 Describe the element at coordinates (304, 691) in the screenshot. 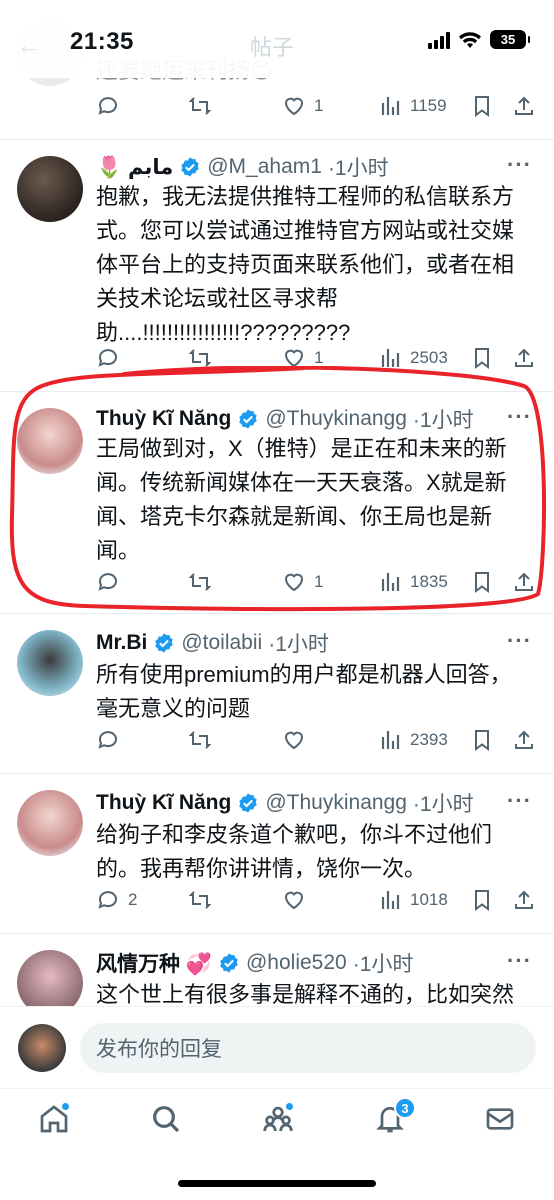

I see `tweet-text: 所有使用premium的用户都是机器人回答，毫无意义的问题` at that location.